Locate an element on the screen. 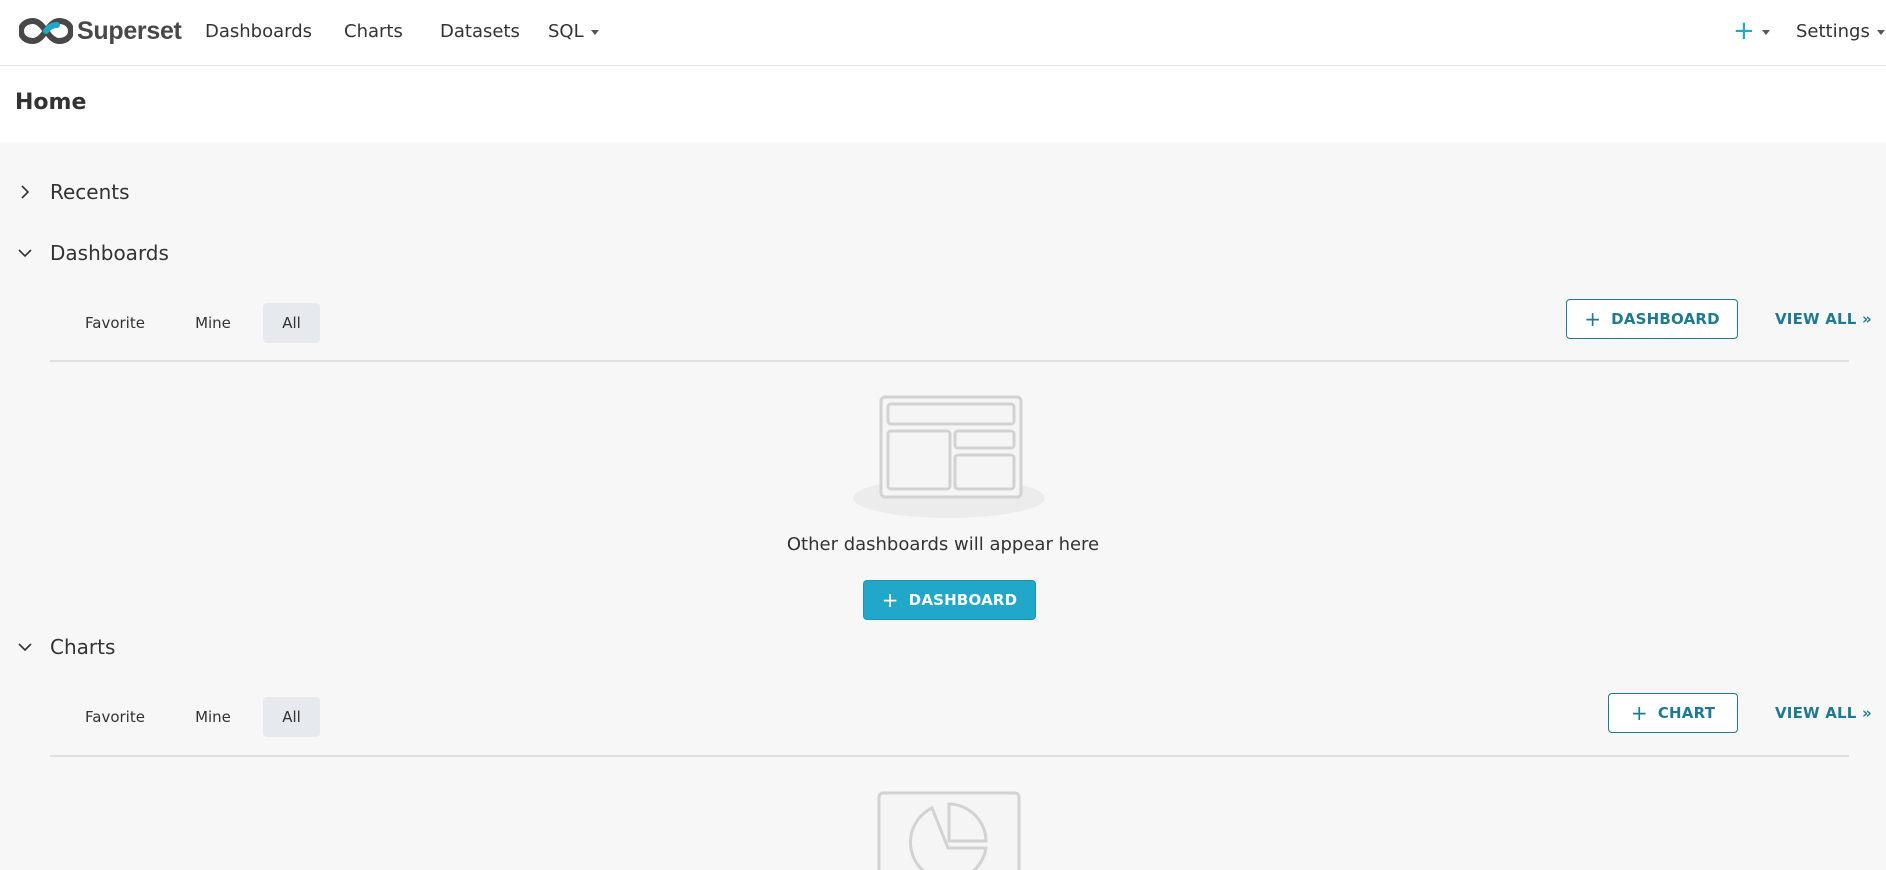 The image size is (1886, 870). nav-dashboards-label: Dashboards is located at coordinates (259, 31).